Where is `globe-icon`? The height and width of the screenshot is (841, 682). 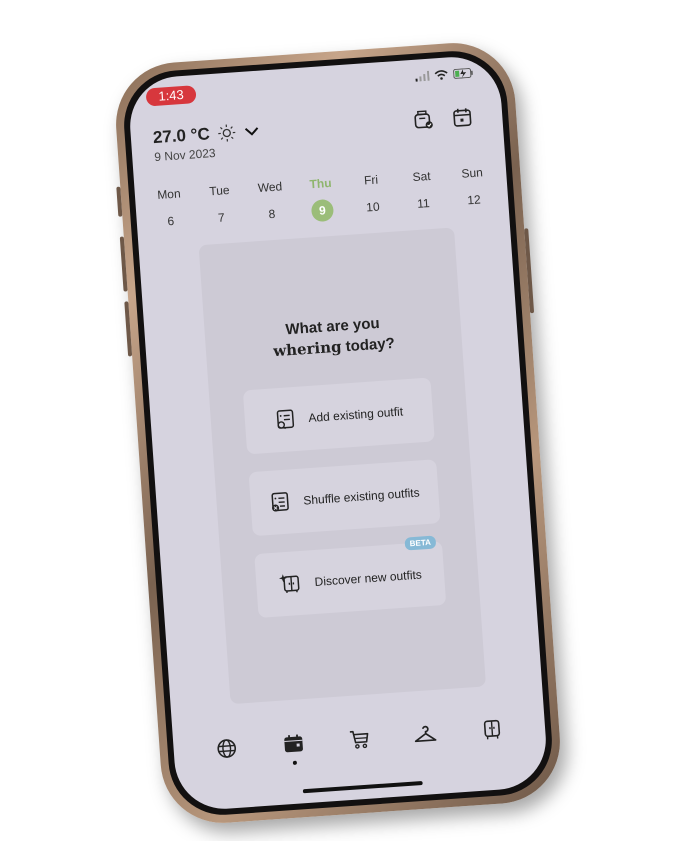 globe-icon is located at coordinates (227, 748).